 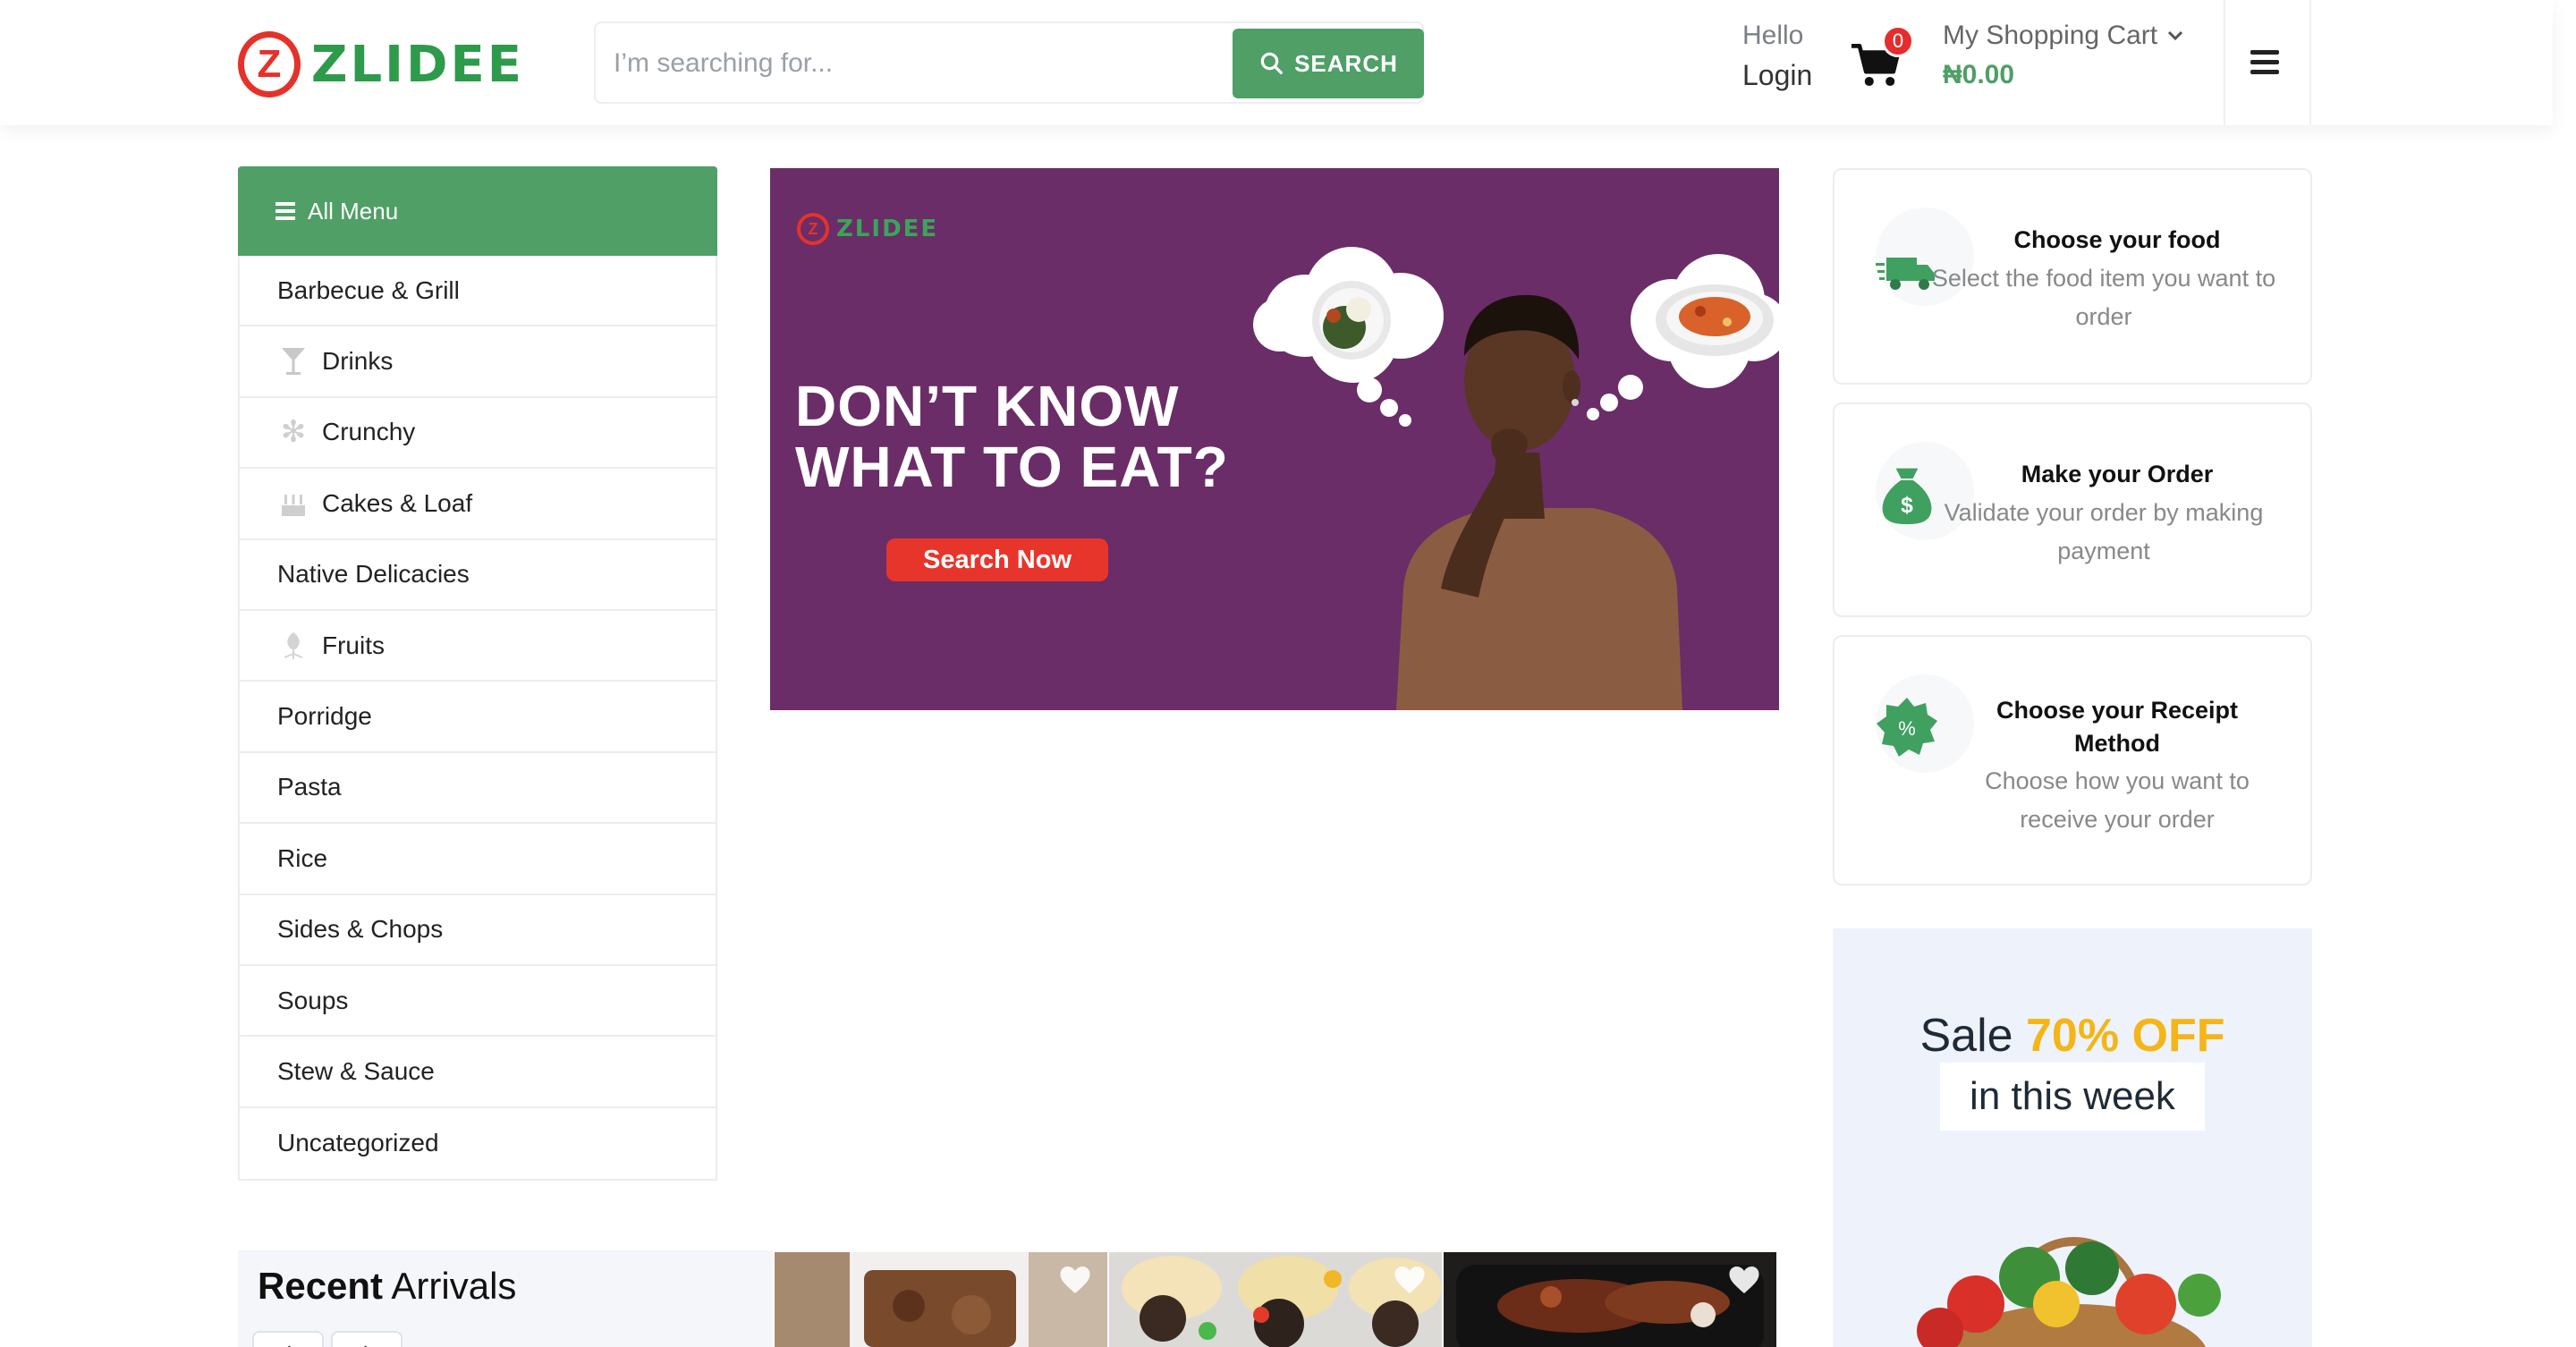 I want to click on all-menu-header: All Menu, so click(x=477, y=211).